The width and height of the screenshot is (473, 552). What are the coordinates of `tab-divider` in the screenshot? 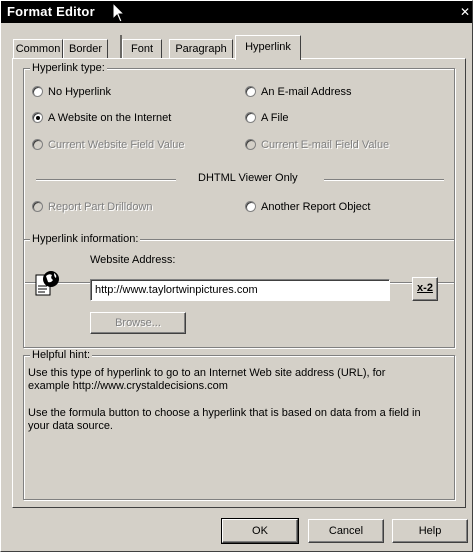 It's located at (121, 47).